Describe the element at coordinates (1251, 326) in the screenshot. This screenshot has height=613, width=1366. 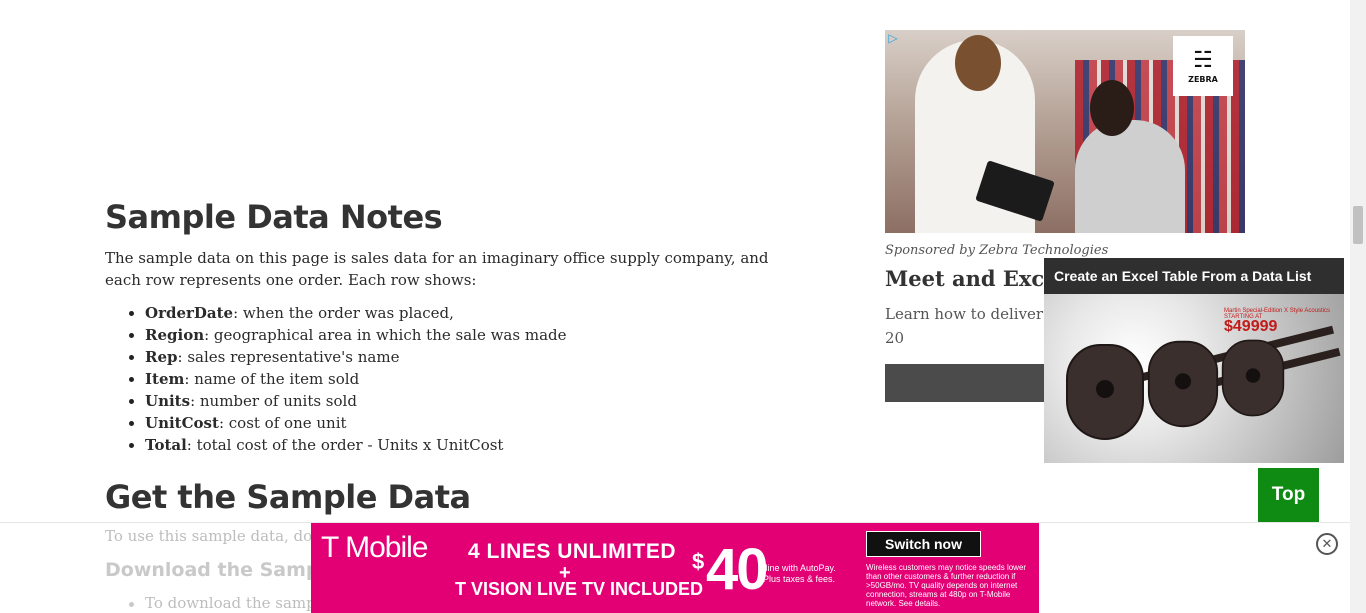
I see `video-price: $49999` at that location.